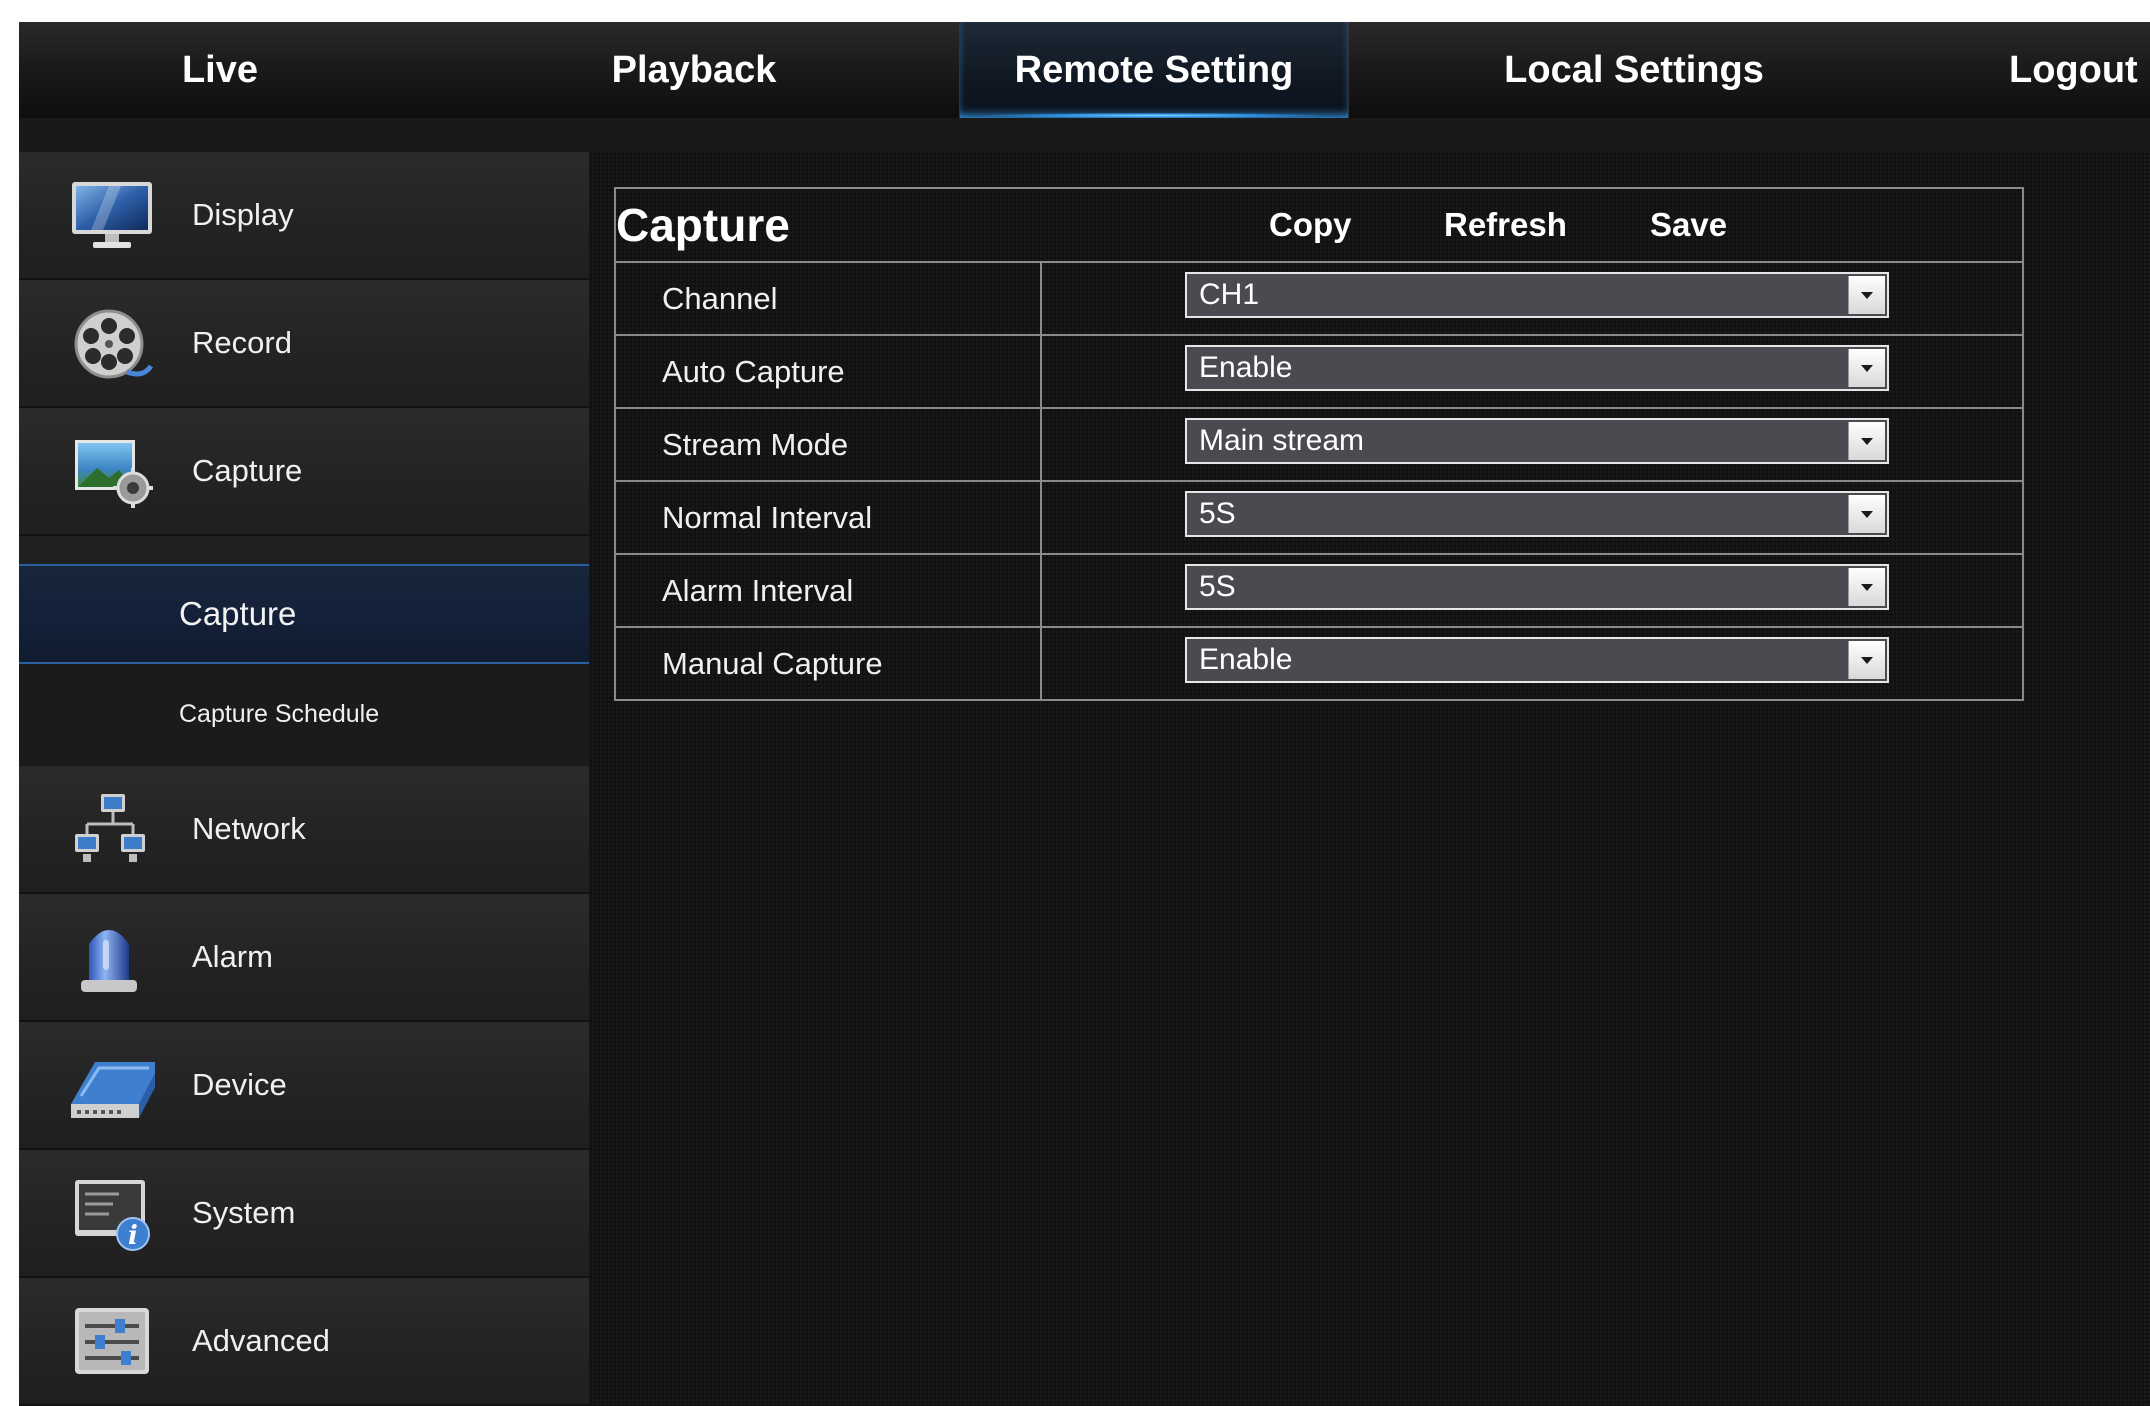  What do you see at coordinates (279, 714) in the screenshot?
I see `sidebar-subitem-label: Capture Schedule` at bounding box center [279, 714].